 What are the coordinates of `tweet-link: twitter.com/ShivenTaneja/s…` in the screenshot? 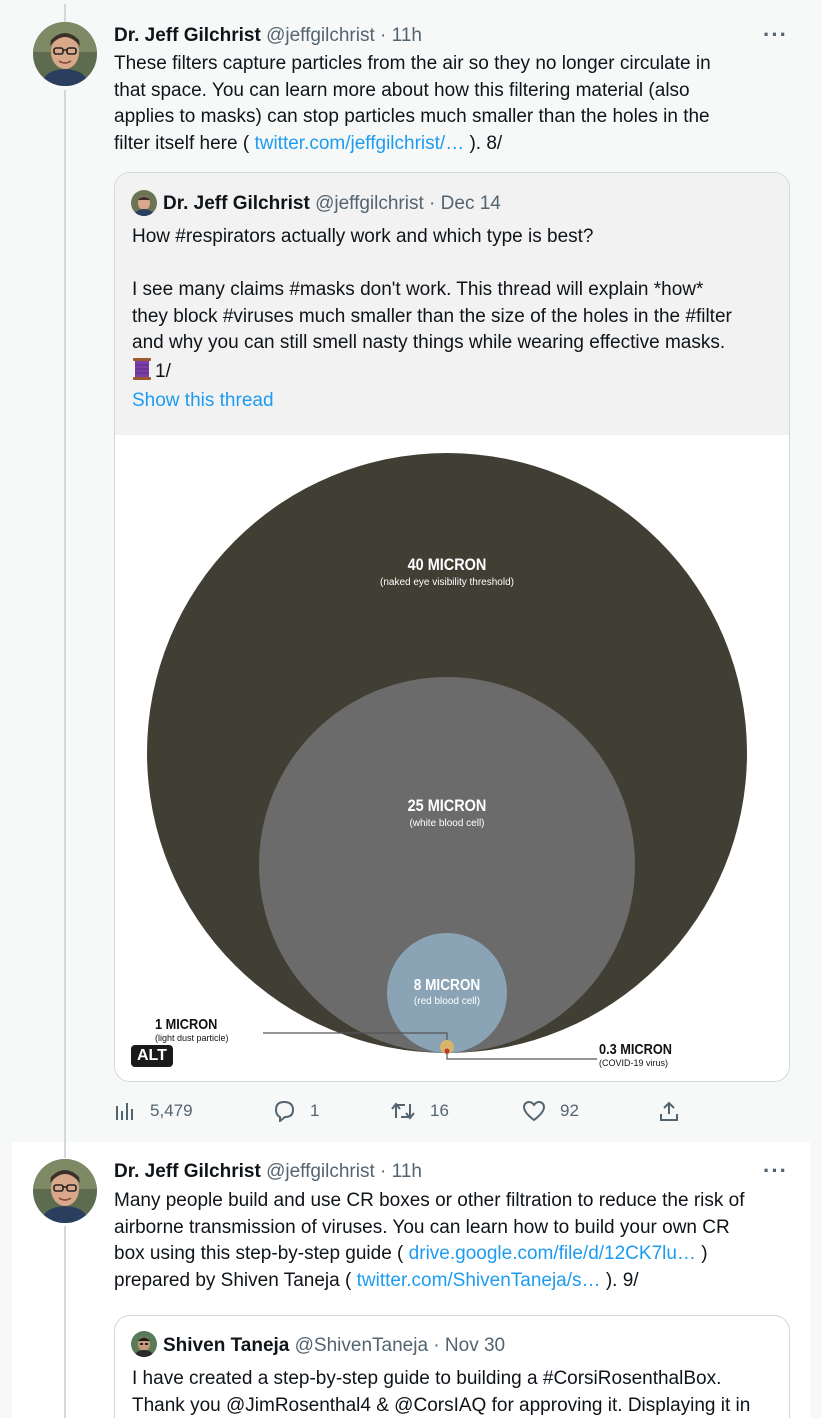 It's located at (479, 1280).